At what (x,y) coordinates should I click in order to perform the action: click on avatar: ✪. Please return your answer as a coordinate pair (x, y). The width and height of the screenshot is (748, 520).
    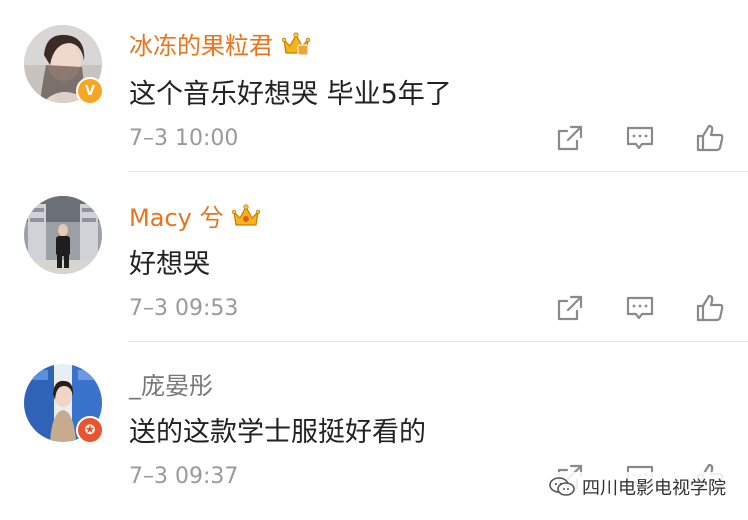
    Looking at the image, I should click on (64, 404).